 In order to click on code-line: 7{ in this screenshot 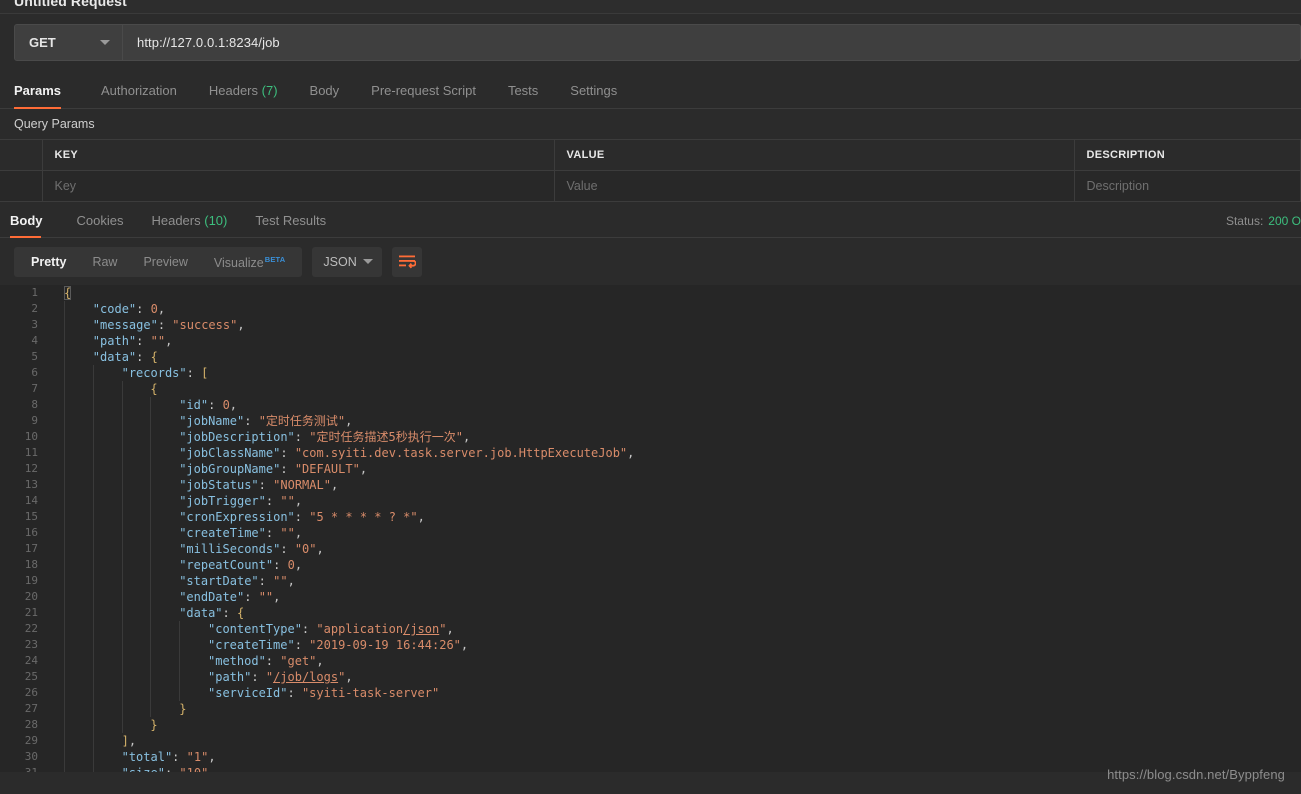, I will do `click(650, 389)`.